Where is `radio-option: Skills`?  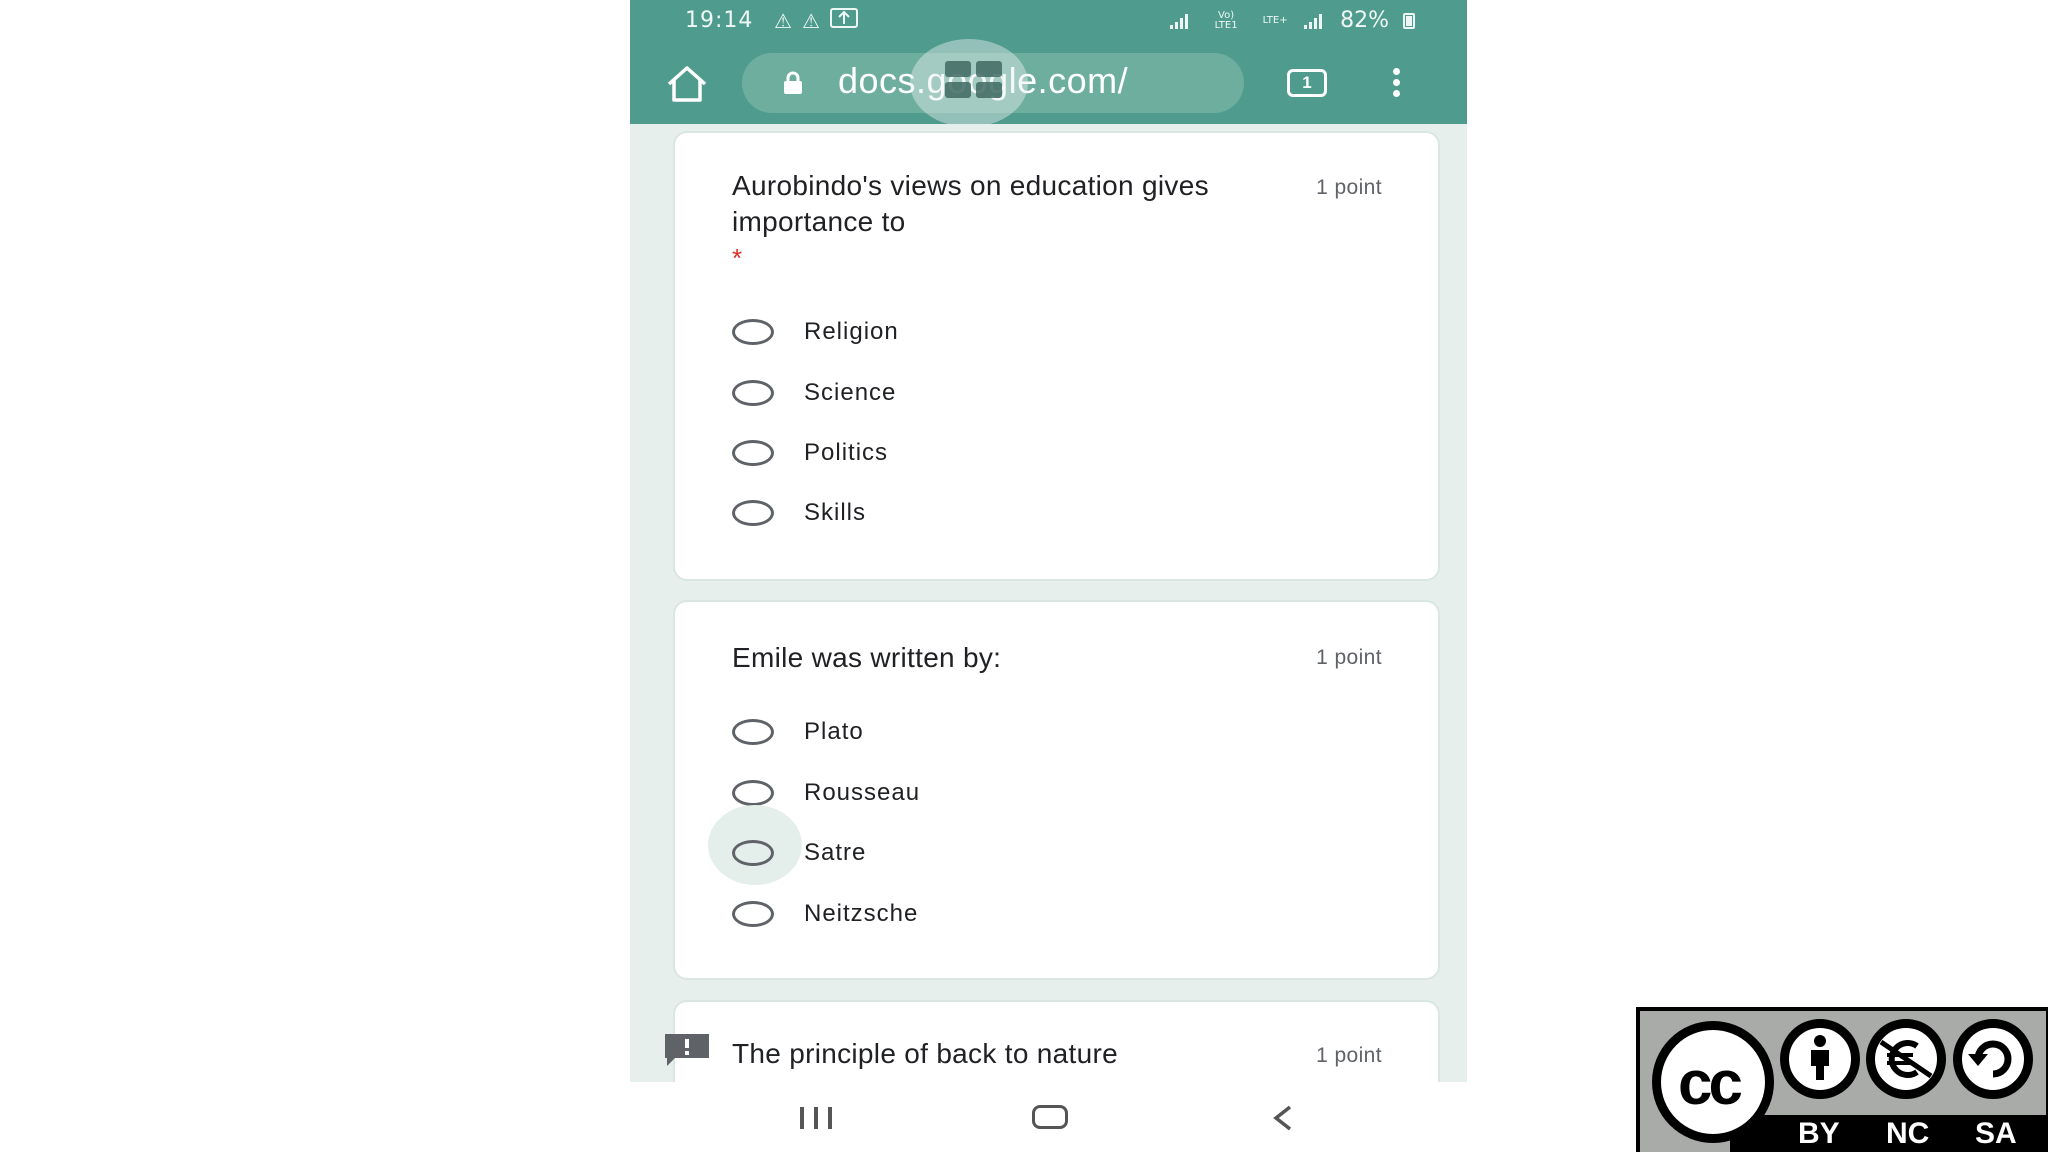
radio-option: Skills is located at coordinates (799, 513).